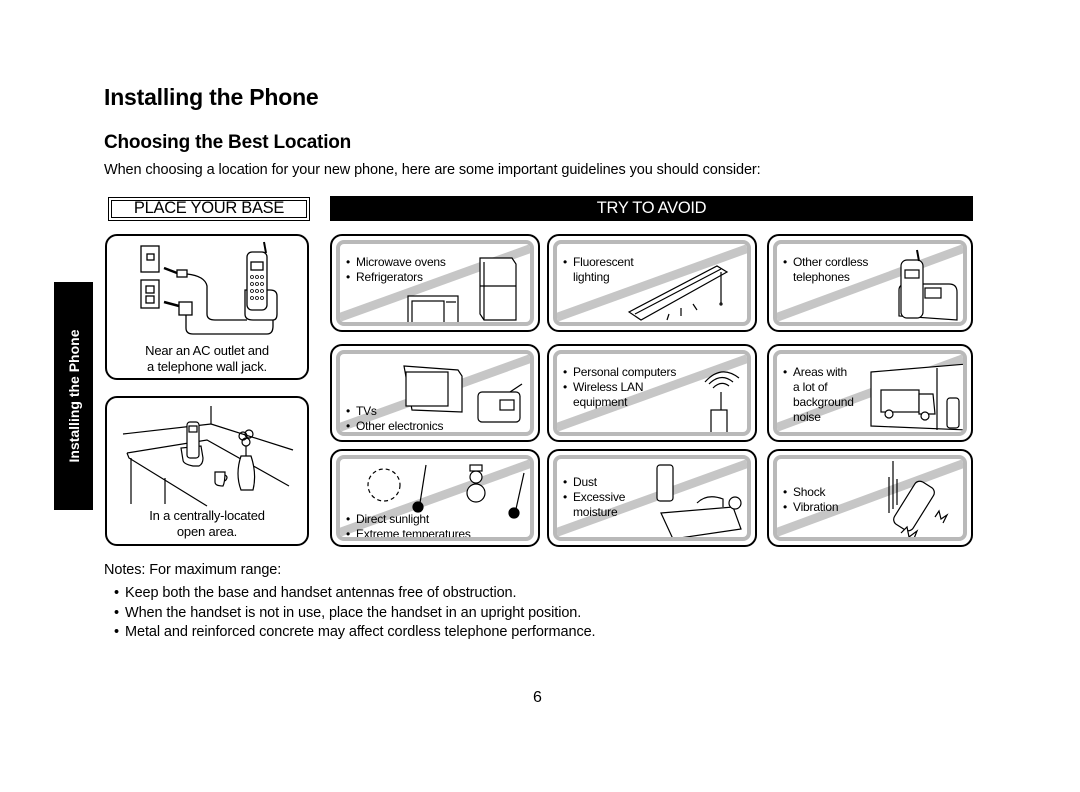 Image resolution: width=1080 pixels, height=792 pixels. Describe the element at coordinates (651, 208) in the screenshot. I see `try-to-avoid-header: TRY TO AVOID` at that location.